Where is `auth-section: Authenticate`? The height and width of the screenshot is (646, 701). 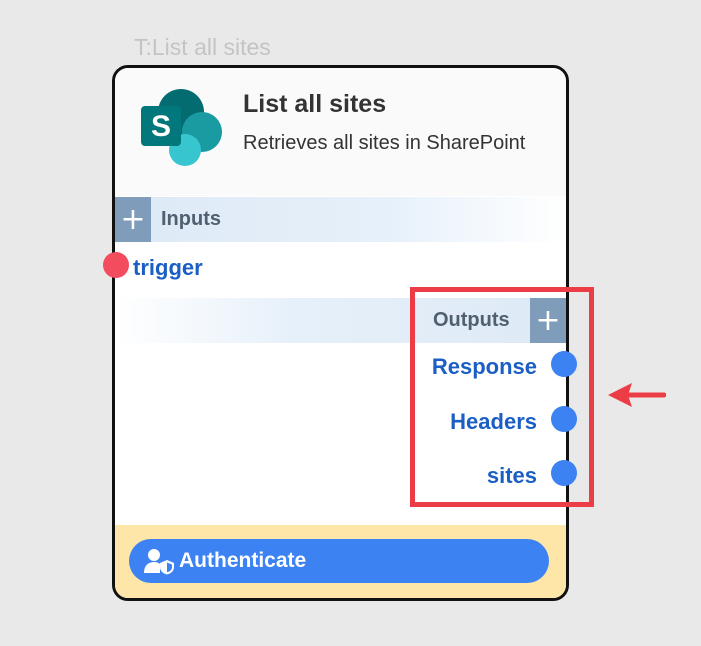
auth-section: Authenticate is located at coordinates (340, 561).